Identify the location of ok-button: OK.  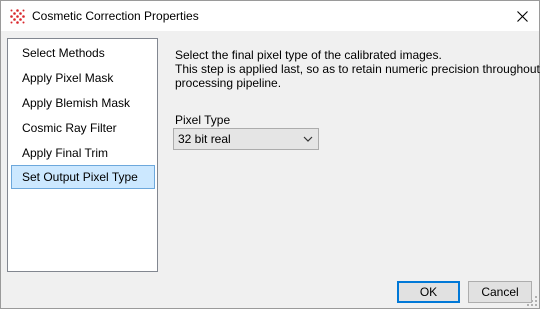
(428, 292).